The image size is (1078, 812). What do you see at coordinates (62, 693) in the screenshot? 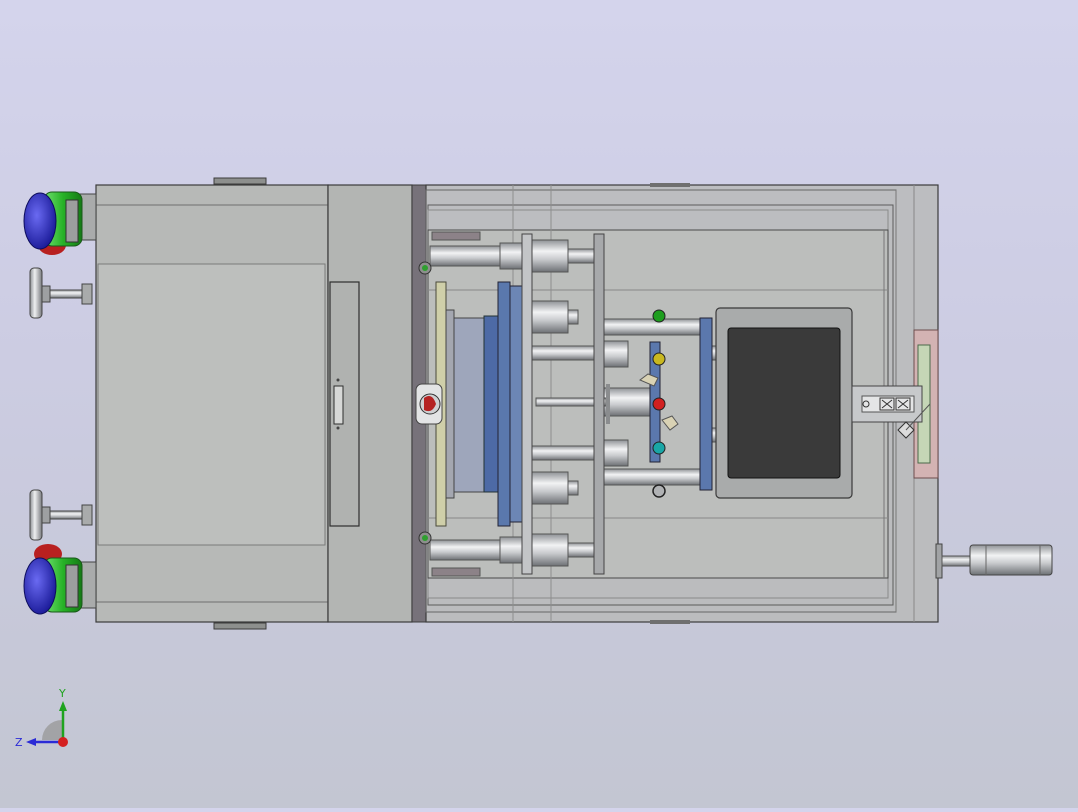
I see `y-axis-label: Y` at bounding box center [62, 693].